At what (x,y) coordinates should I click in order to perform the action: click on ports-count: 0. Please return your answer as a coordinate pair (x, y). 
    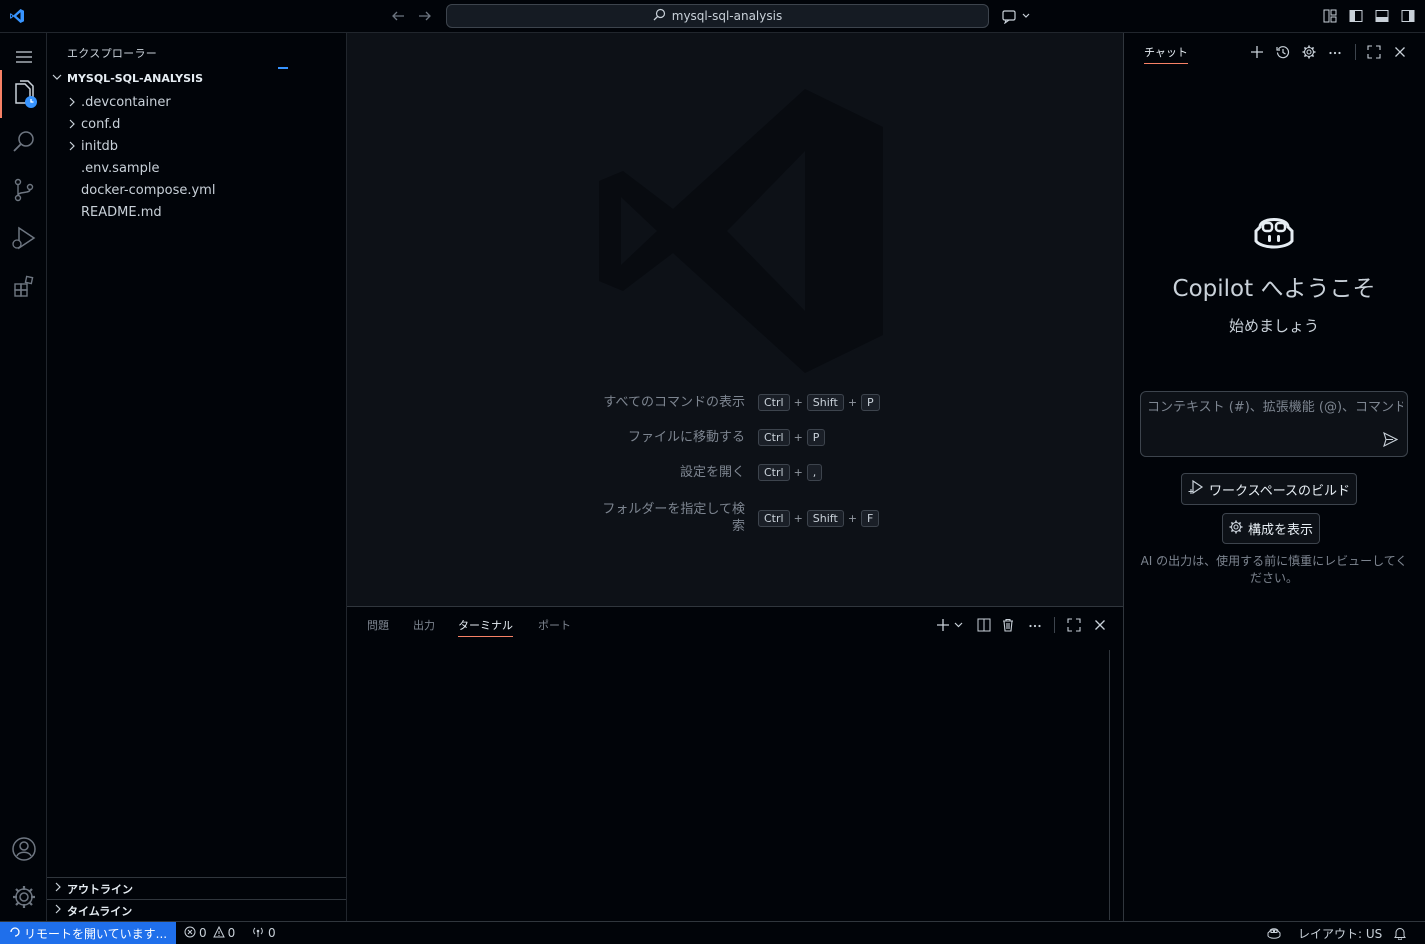
    Looking at the image, I should click on (272, 933).